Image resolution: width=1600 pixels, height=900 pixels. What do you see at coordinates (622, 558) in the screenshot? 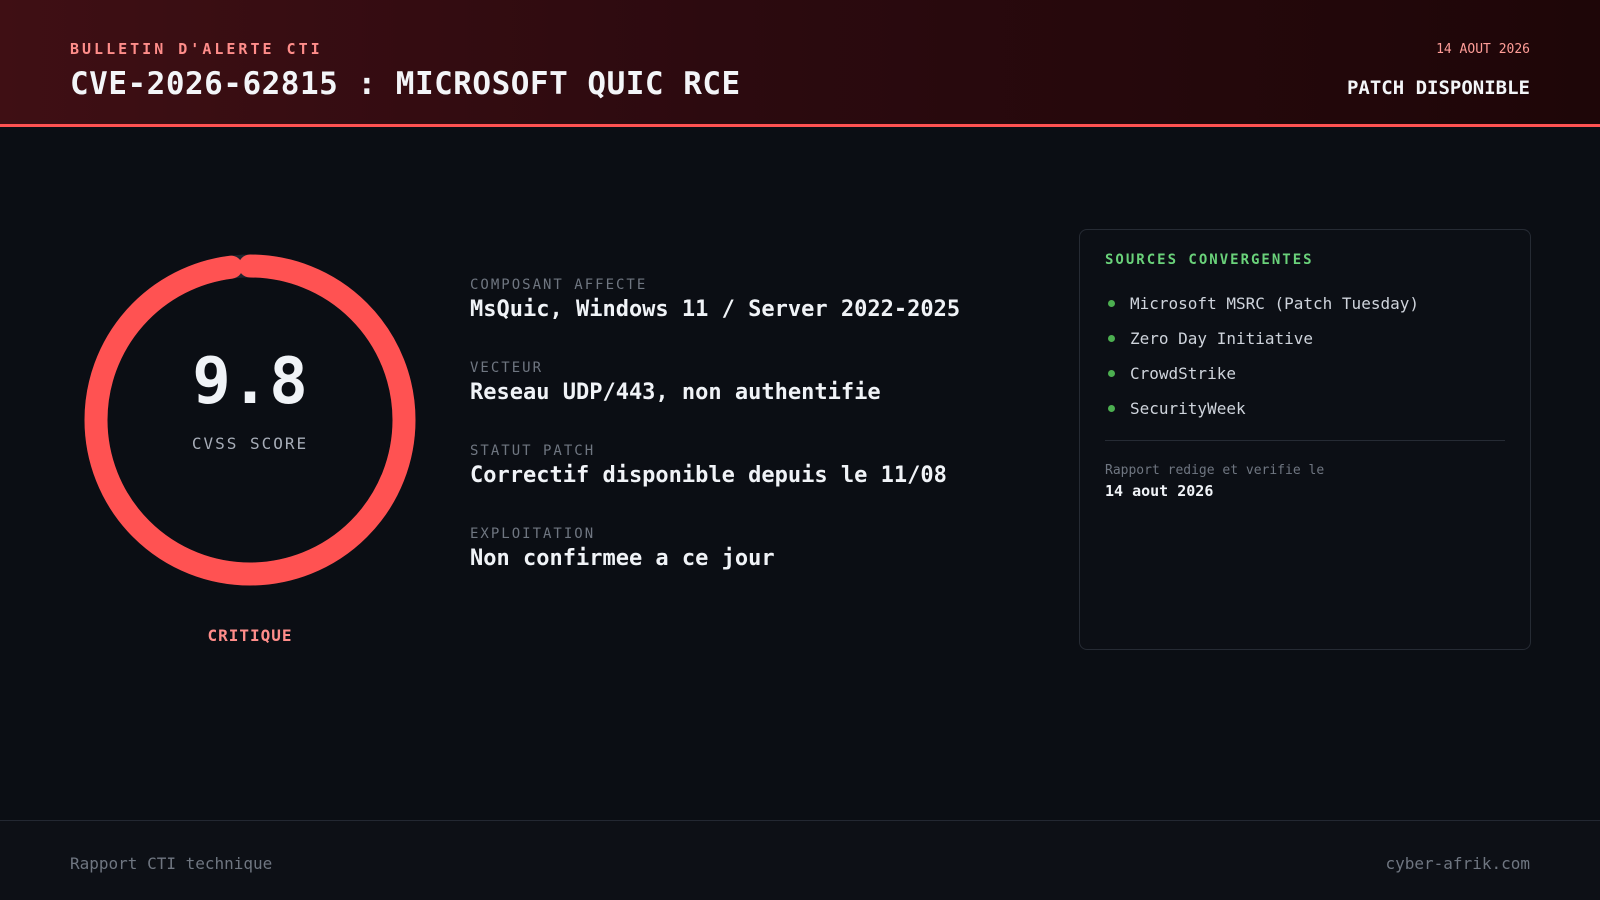
I see `fact-value: Non confirmee a ce jour` at bounding box center [622, 558].